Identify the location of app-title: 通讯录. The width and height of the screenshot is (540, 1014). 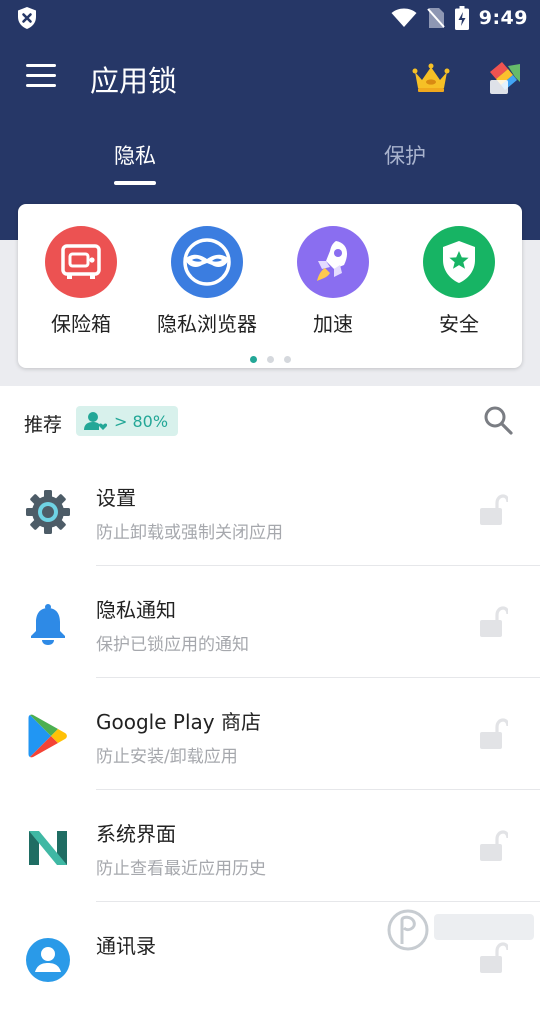
(126, 946).